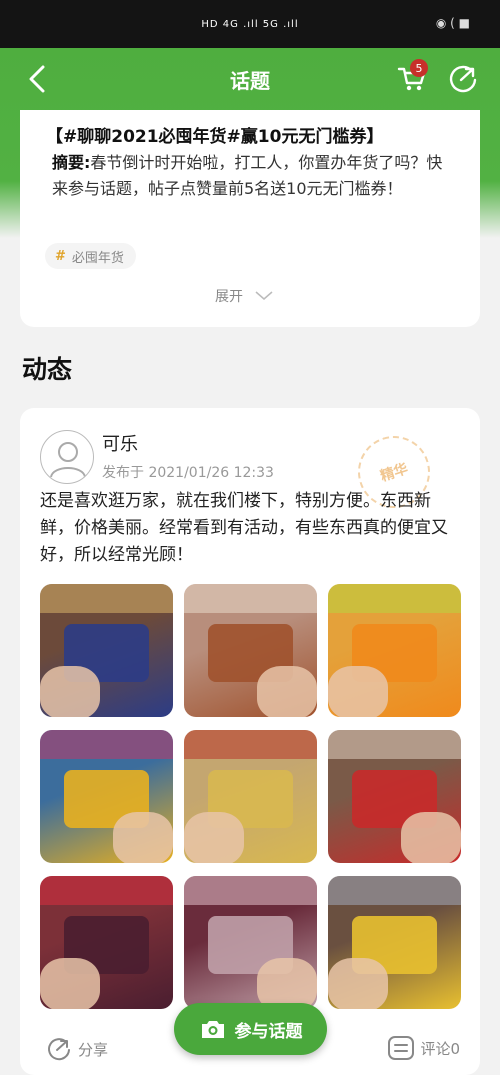 The image size is (500, 1075). What do you see at coordinates (394, 650) in the screenshot?
I see `photo-oranges` at bounding box center [394, 650].